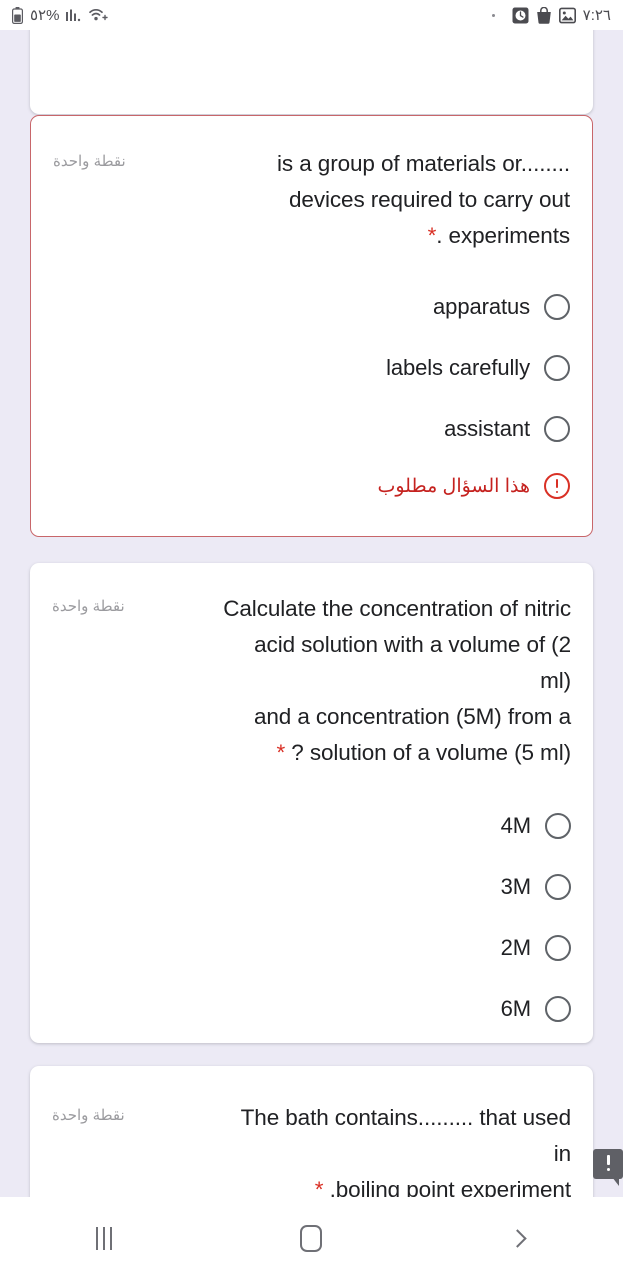 Image resolution: width=623 pixels, height=1280 pixels. What do you see at coordinates (311, 825) in the screenshot?
I see `option-4m: 4M` at bounding box center [311, 825].